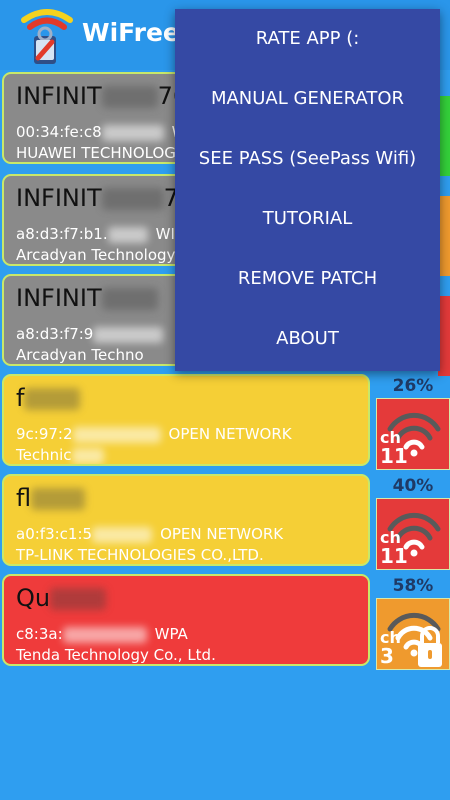 The width and height of the screenshot is (450, 800). What do you see at coordinates (307, 99) in the screenshot?
I see `menu-item-manual-generator: MANUAL GENERATOR` at bounding box center [307, 99].